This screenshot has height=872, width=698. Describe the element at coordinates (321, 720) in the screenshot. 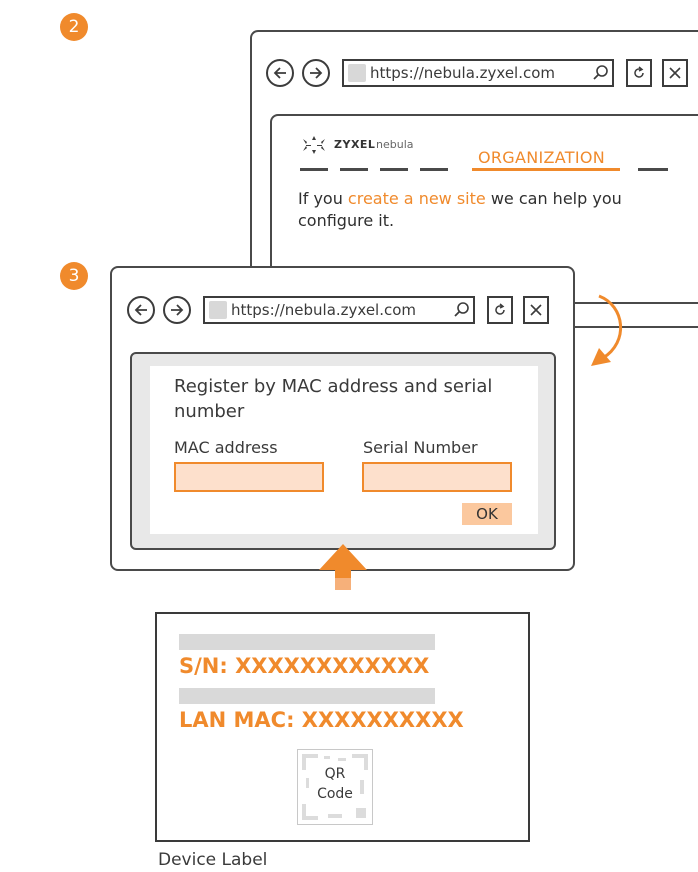

I see `lan-mac-line: LAN MAC: XXXXXXXXXX` at that location.